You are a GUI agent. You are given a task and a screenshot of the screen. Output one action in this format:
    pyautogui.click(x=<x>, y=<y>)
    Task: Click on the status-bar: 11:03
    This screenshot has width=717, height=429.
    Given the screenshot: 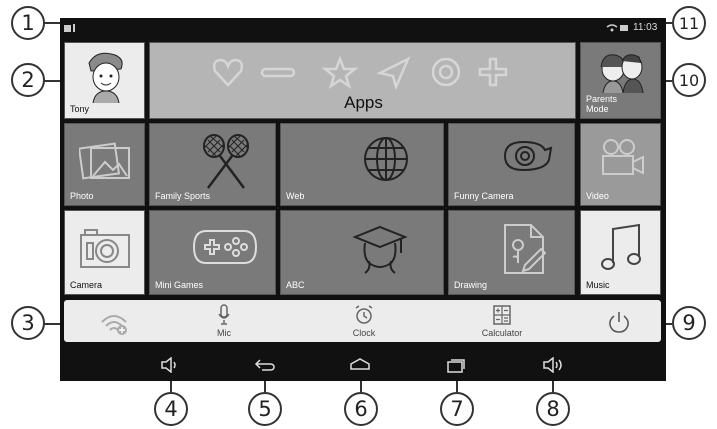 What is the action you would take?
    pyautogui.click(x=363, y=28)
    